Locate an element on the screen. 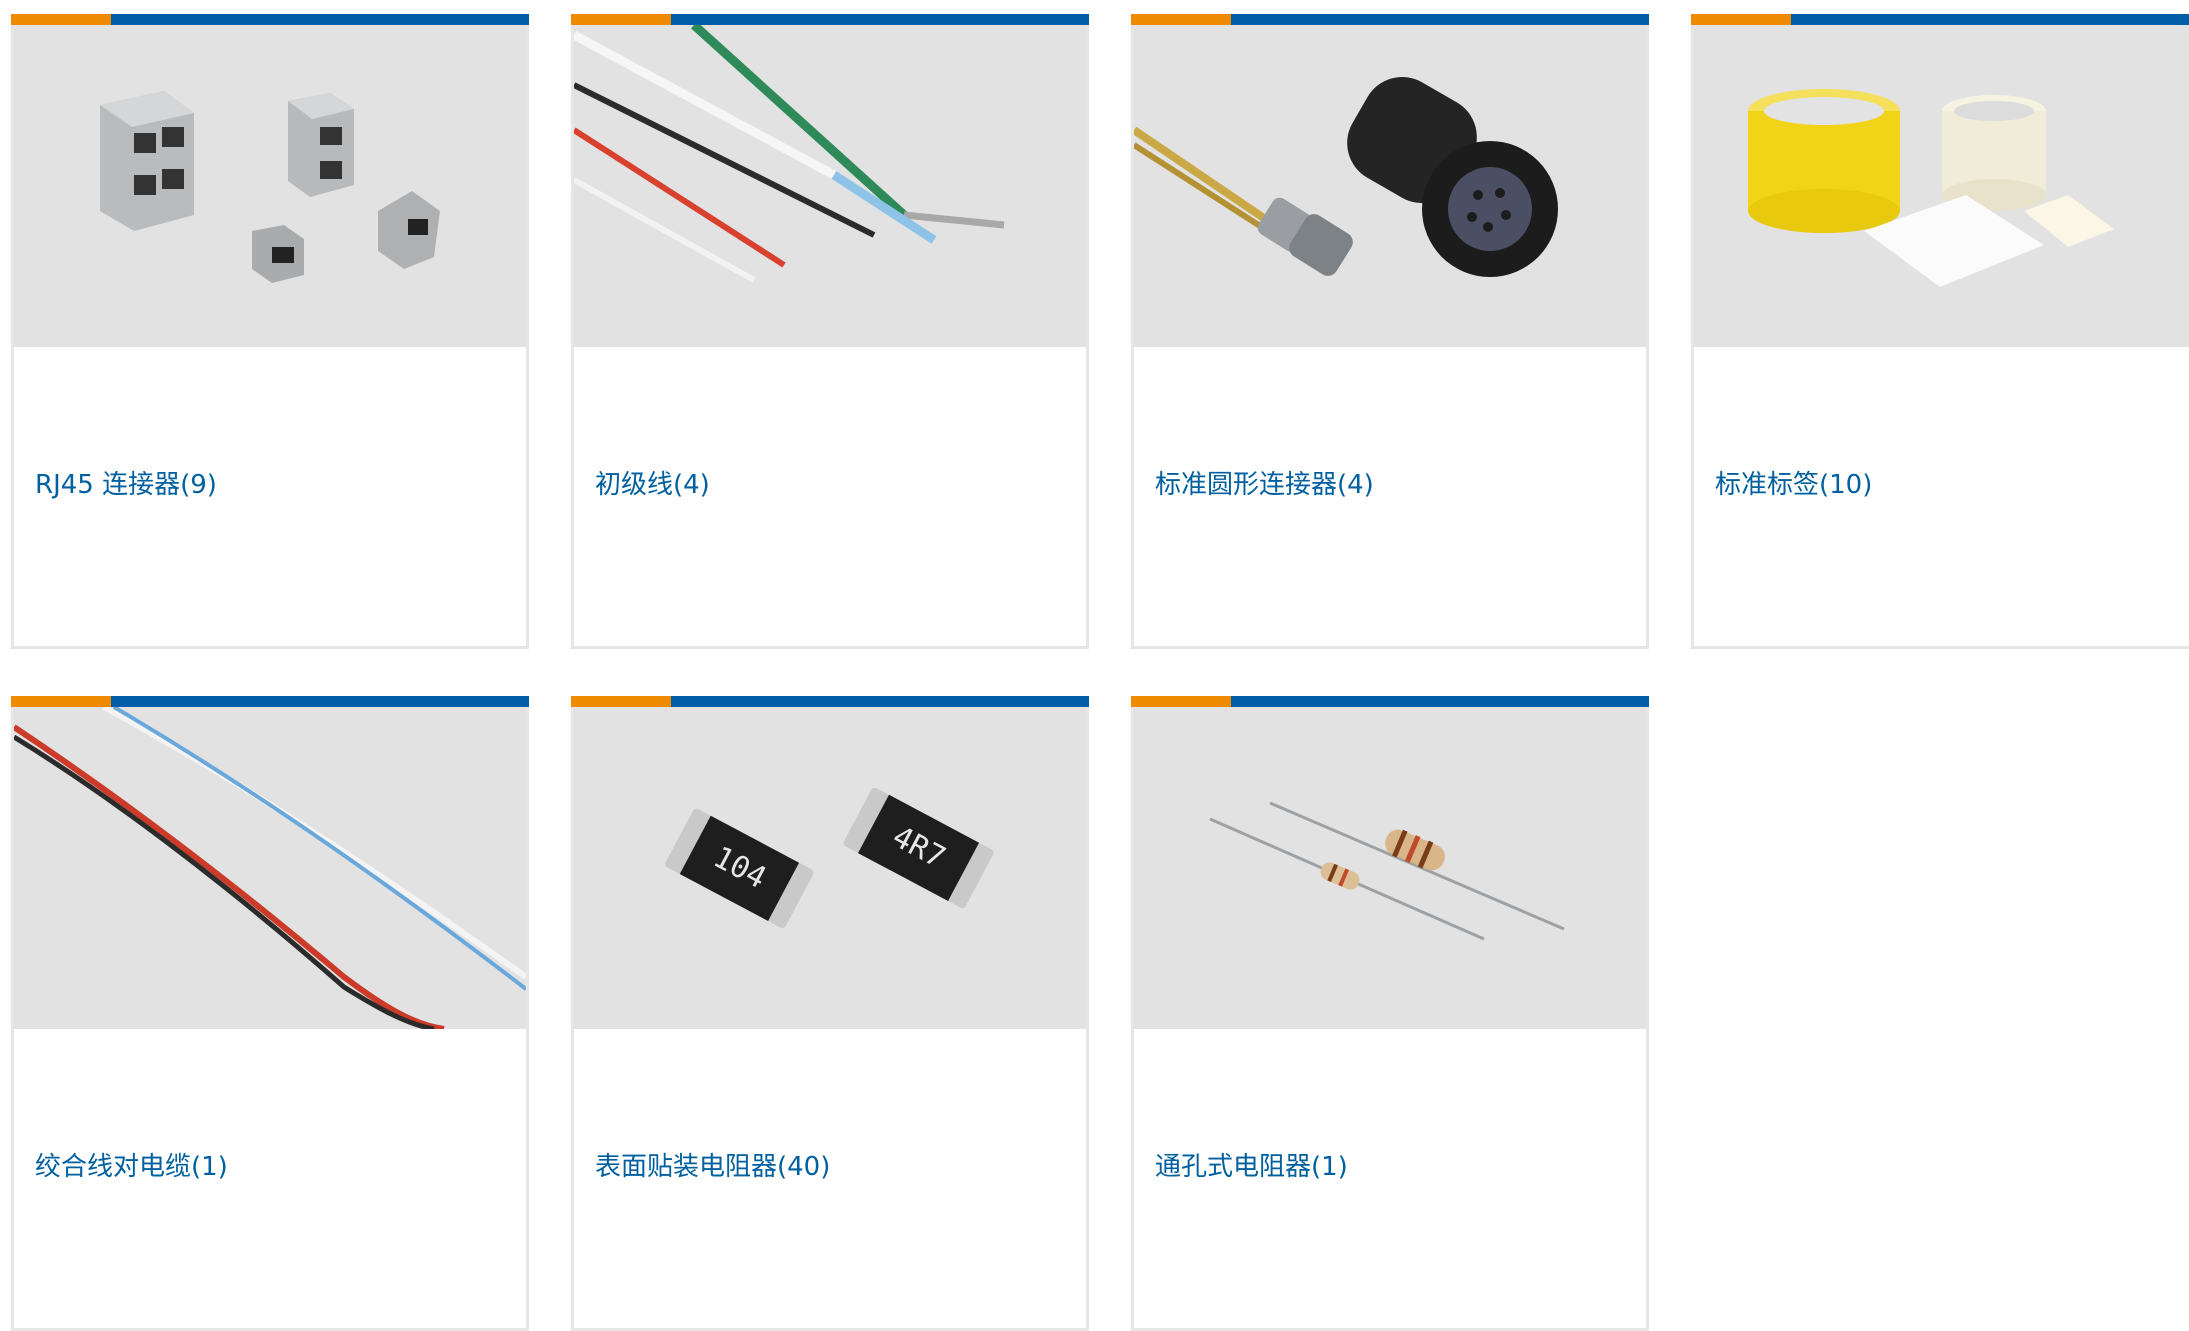 This screenshot has height=1331, width=2189. category-card-circular-connector: 标准圆形连接器(4) is located at coordinates (1390, 331).